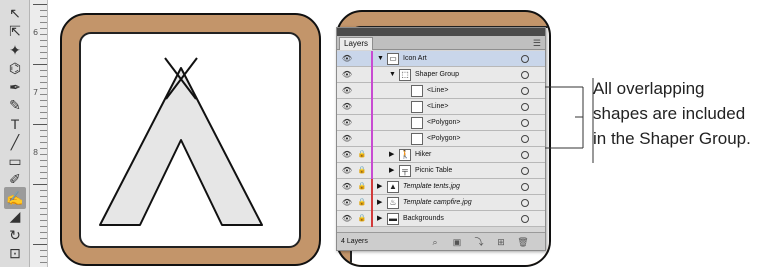 The width and height of the screenshot is (773, 267). I want to click on locate-object-icon: ⌕, so click(435, 242).